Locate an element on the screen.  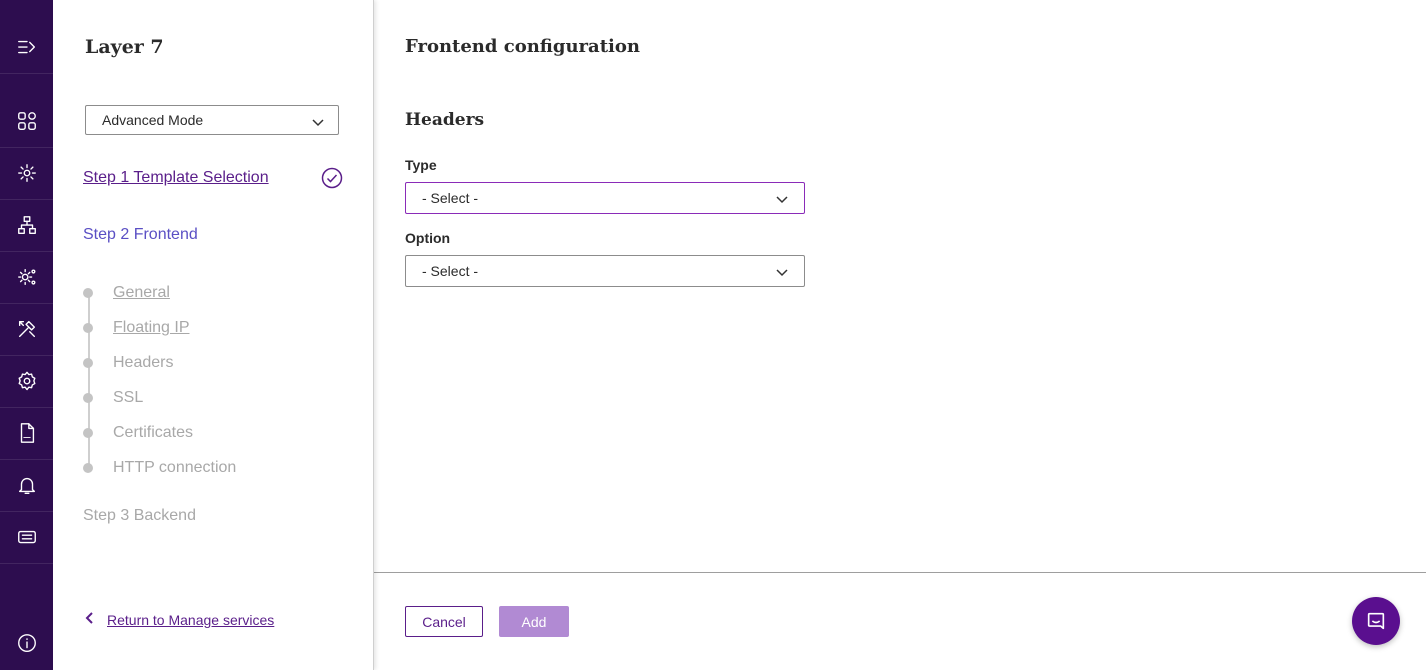
substep-http-connection: HTTP connection is located at coordinates (159, 468).